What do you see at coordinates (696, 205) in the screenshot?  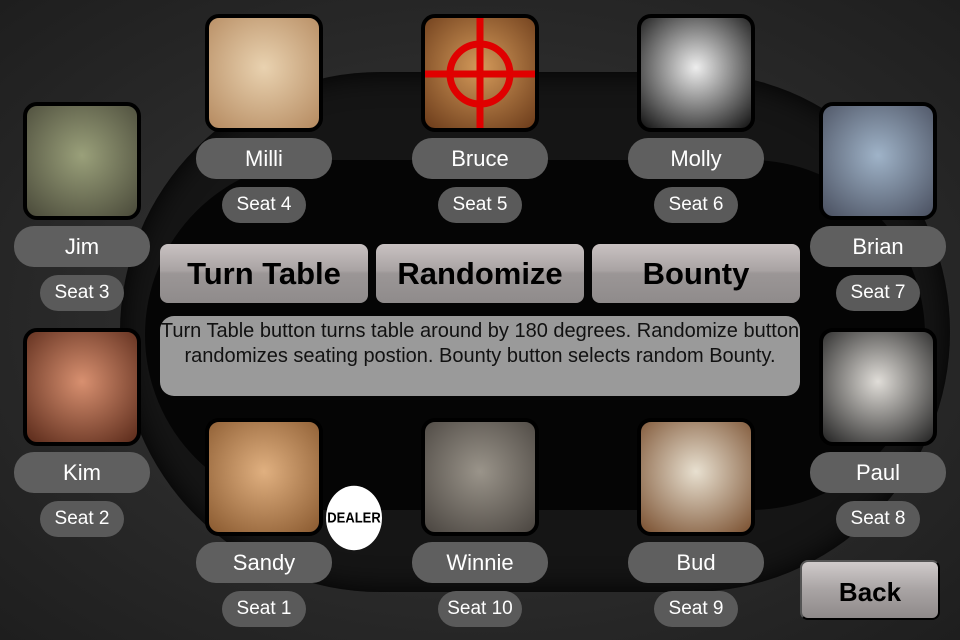 I see `seat-label: Seat 6` at bounding box center [696, 205].